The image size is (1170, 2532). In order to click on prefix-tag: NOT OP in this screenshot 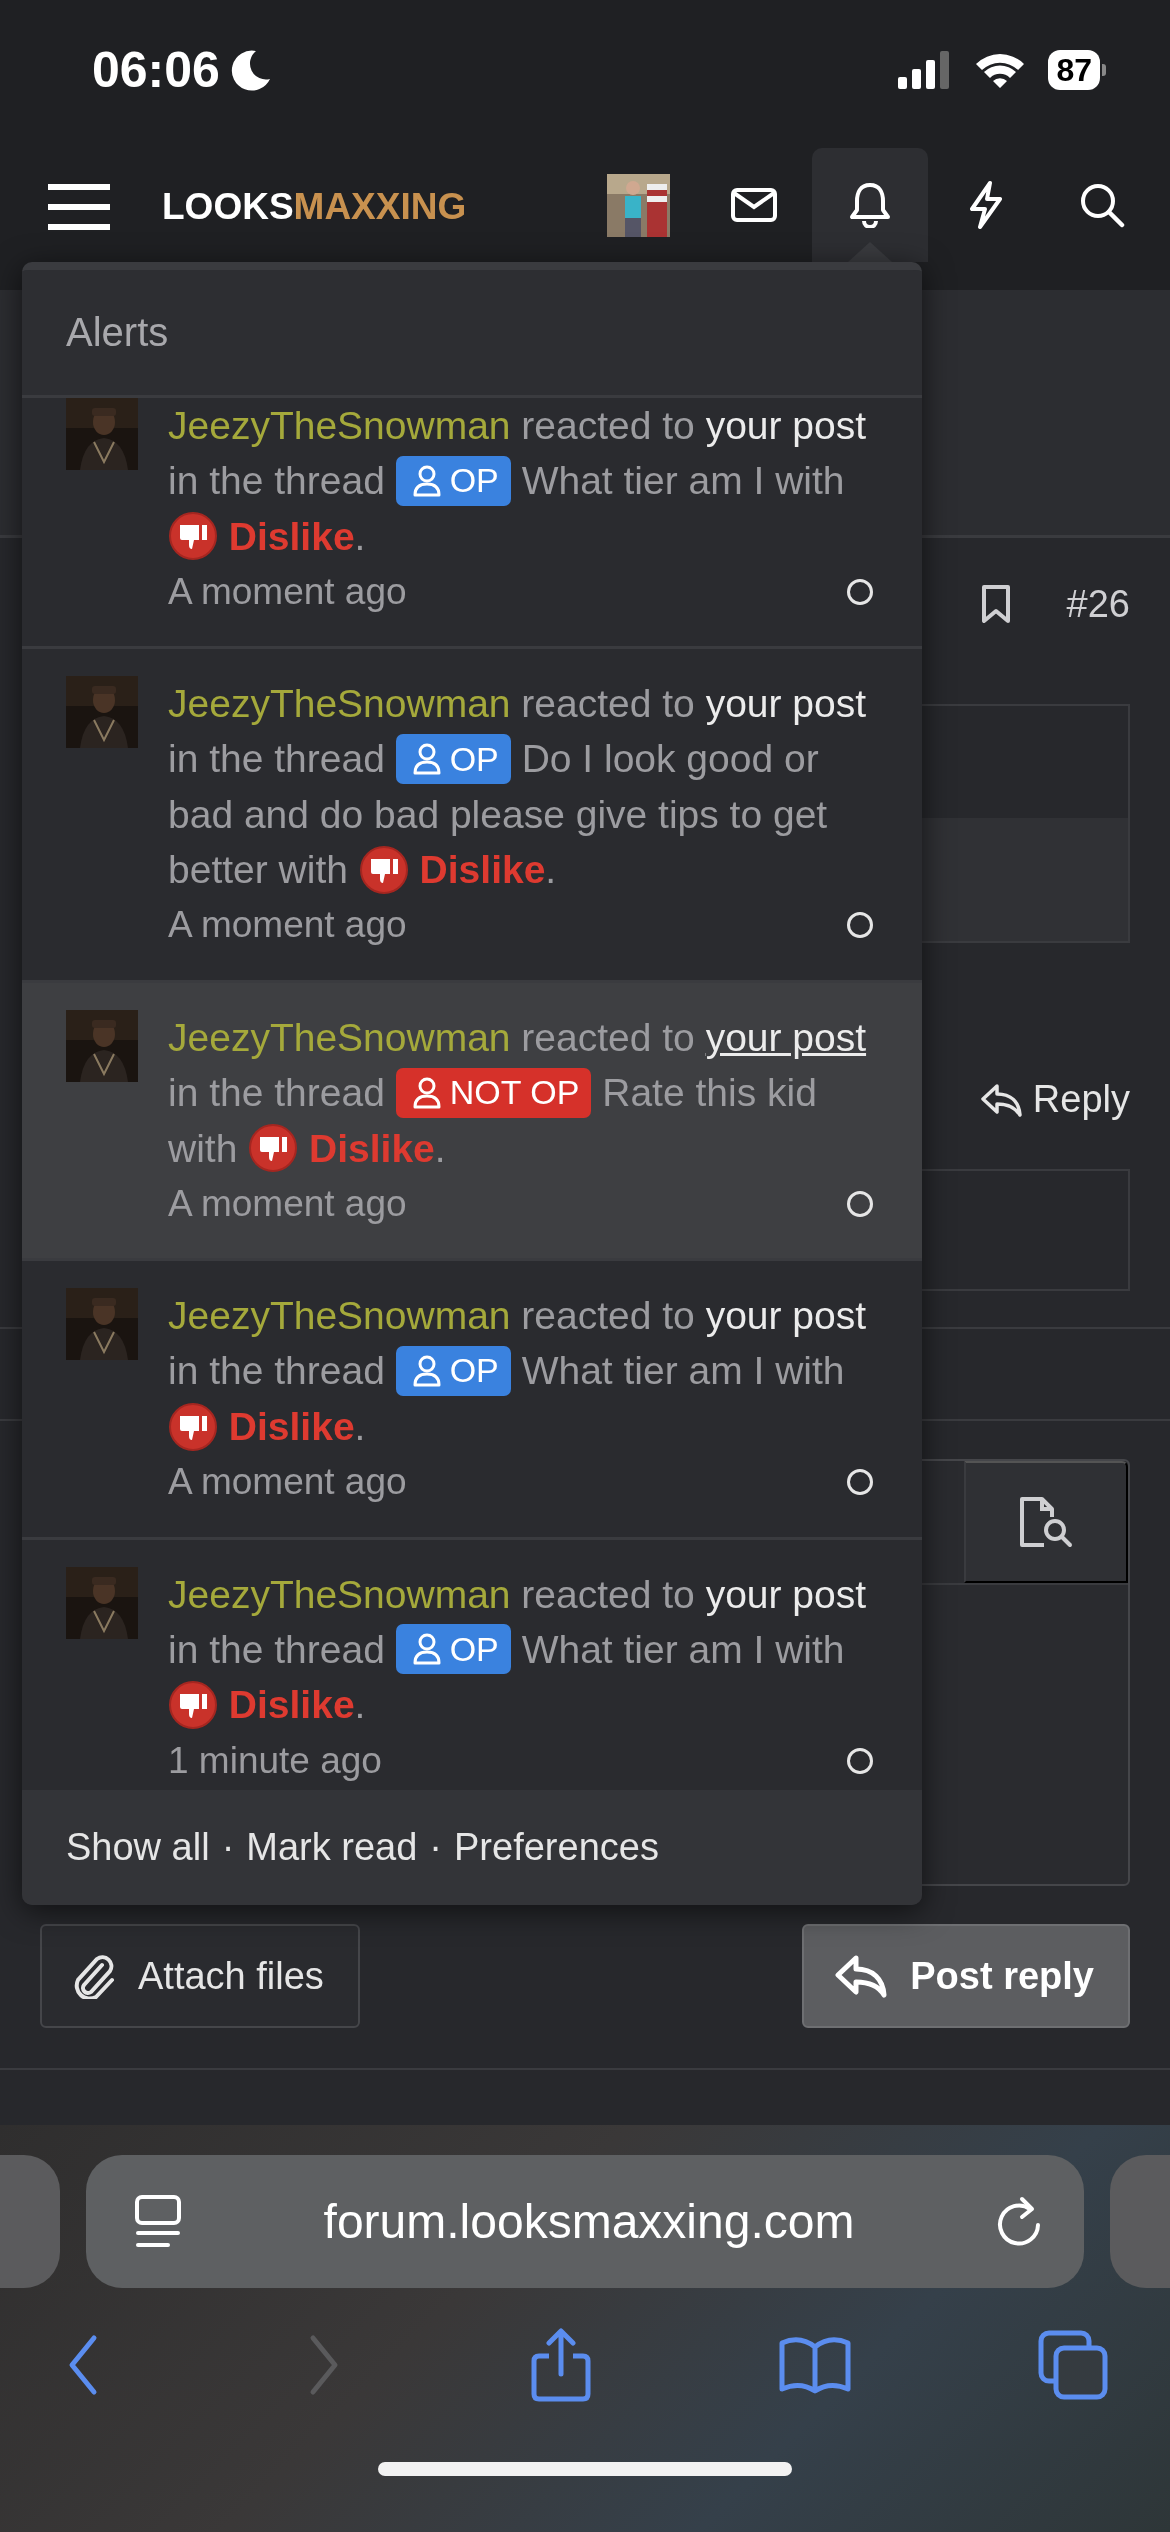, I will do `click(493, 1092)`.